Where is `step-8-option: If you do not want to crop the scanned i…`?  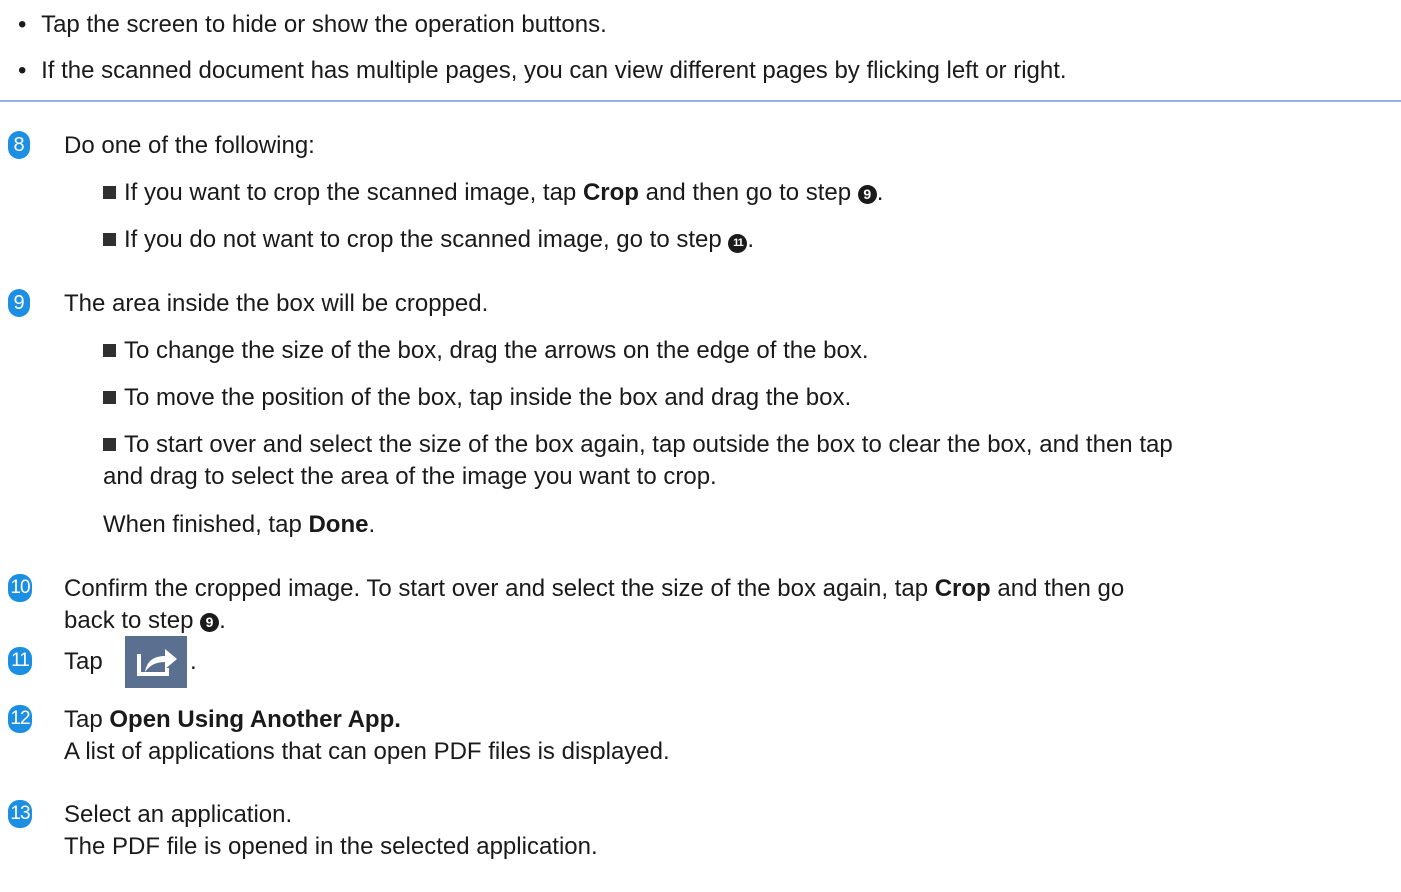 step-8-option: If you do not want to crop the scanned i… is located at coordinates (428, 240).